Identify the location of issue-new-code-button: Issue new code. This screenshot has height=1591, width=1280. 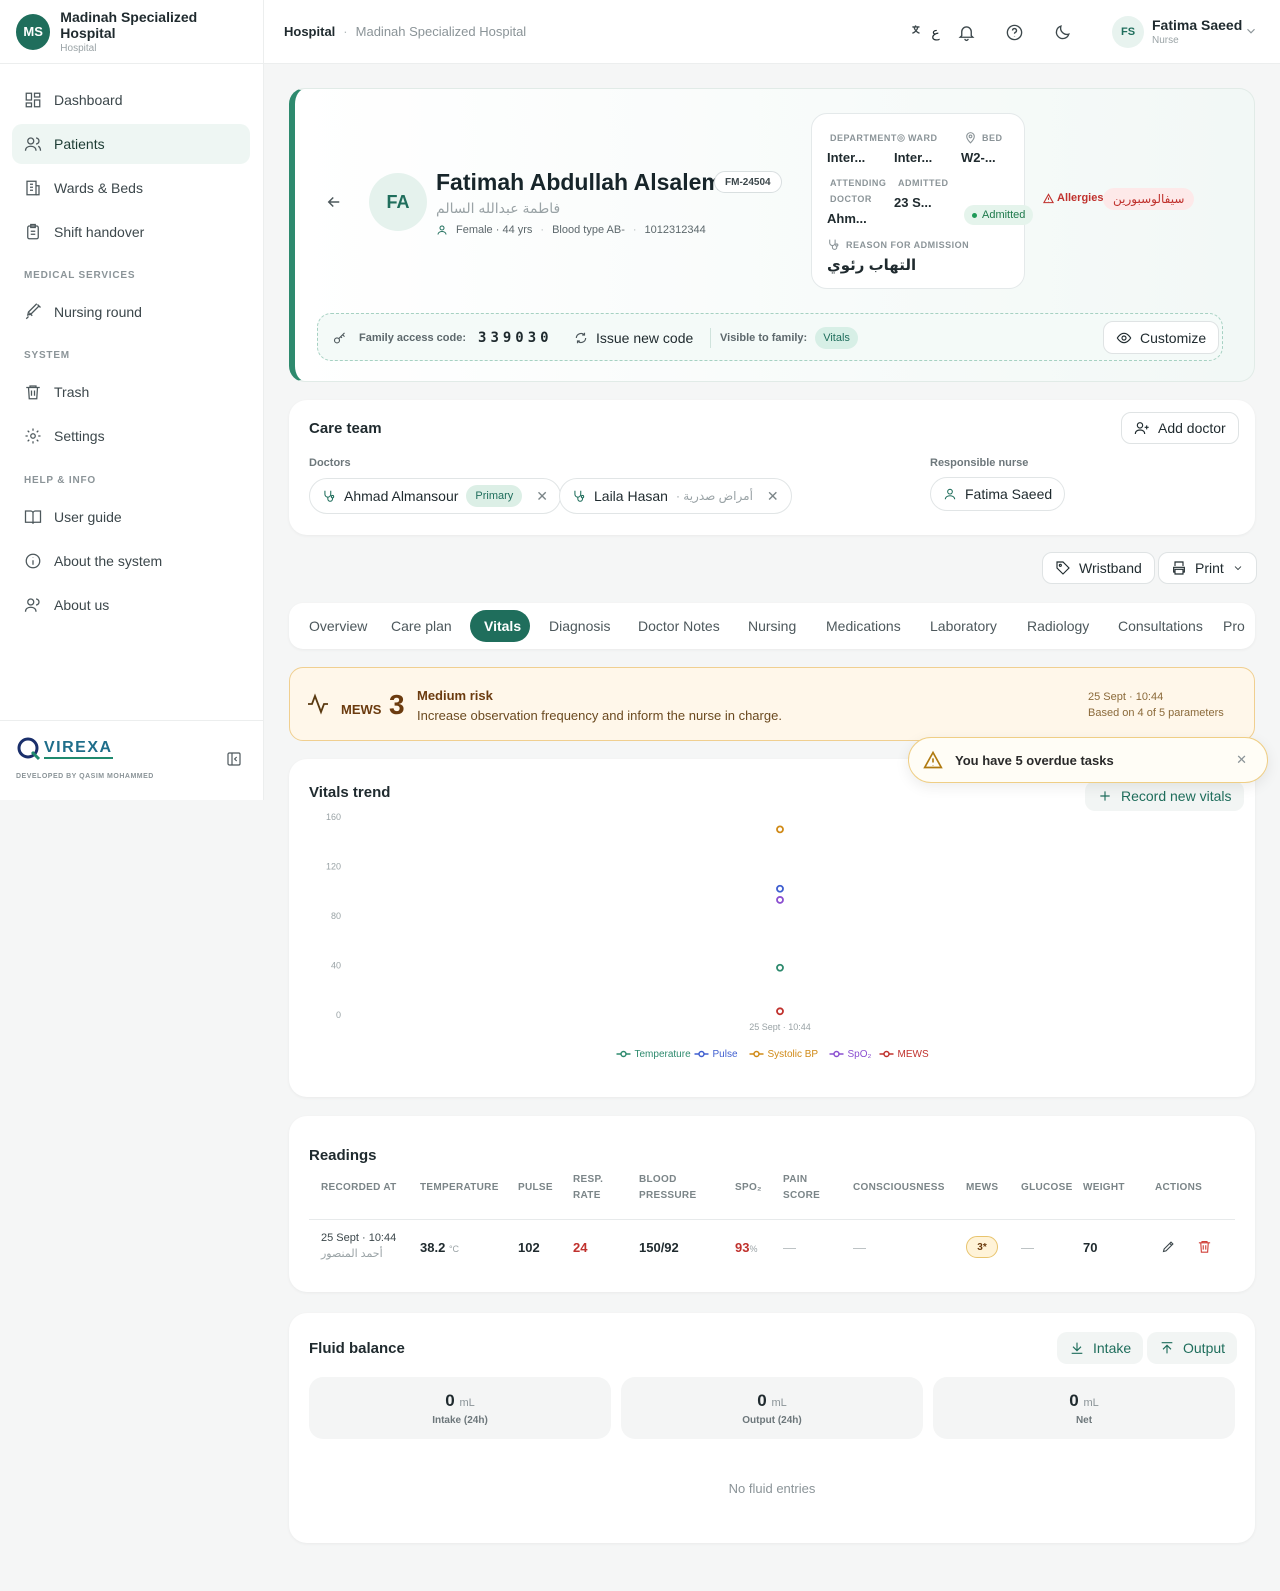
(633, 338).